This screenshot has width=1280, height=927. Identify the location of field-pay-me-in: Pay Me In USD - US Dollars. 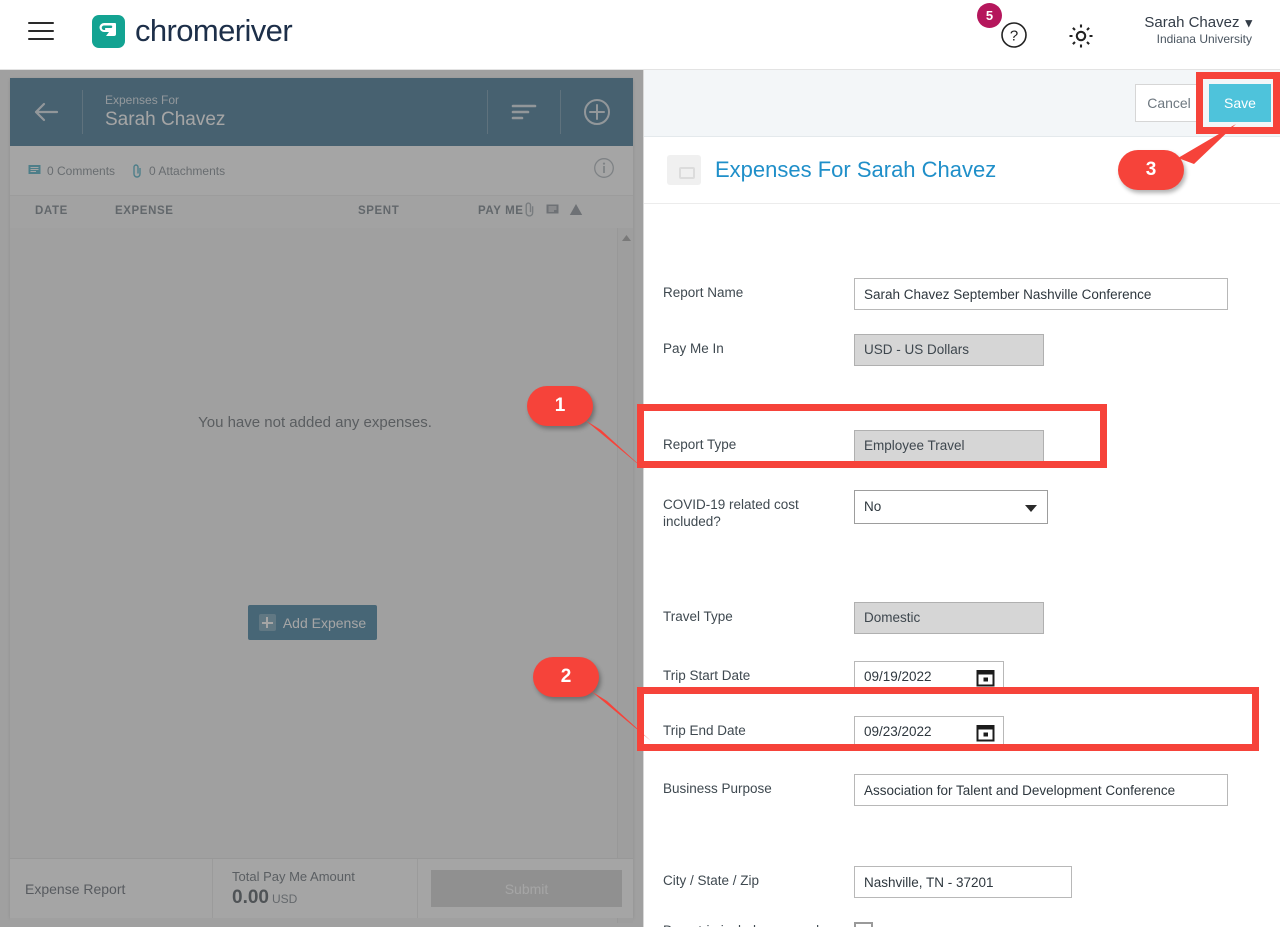
(962, 350).